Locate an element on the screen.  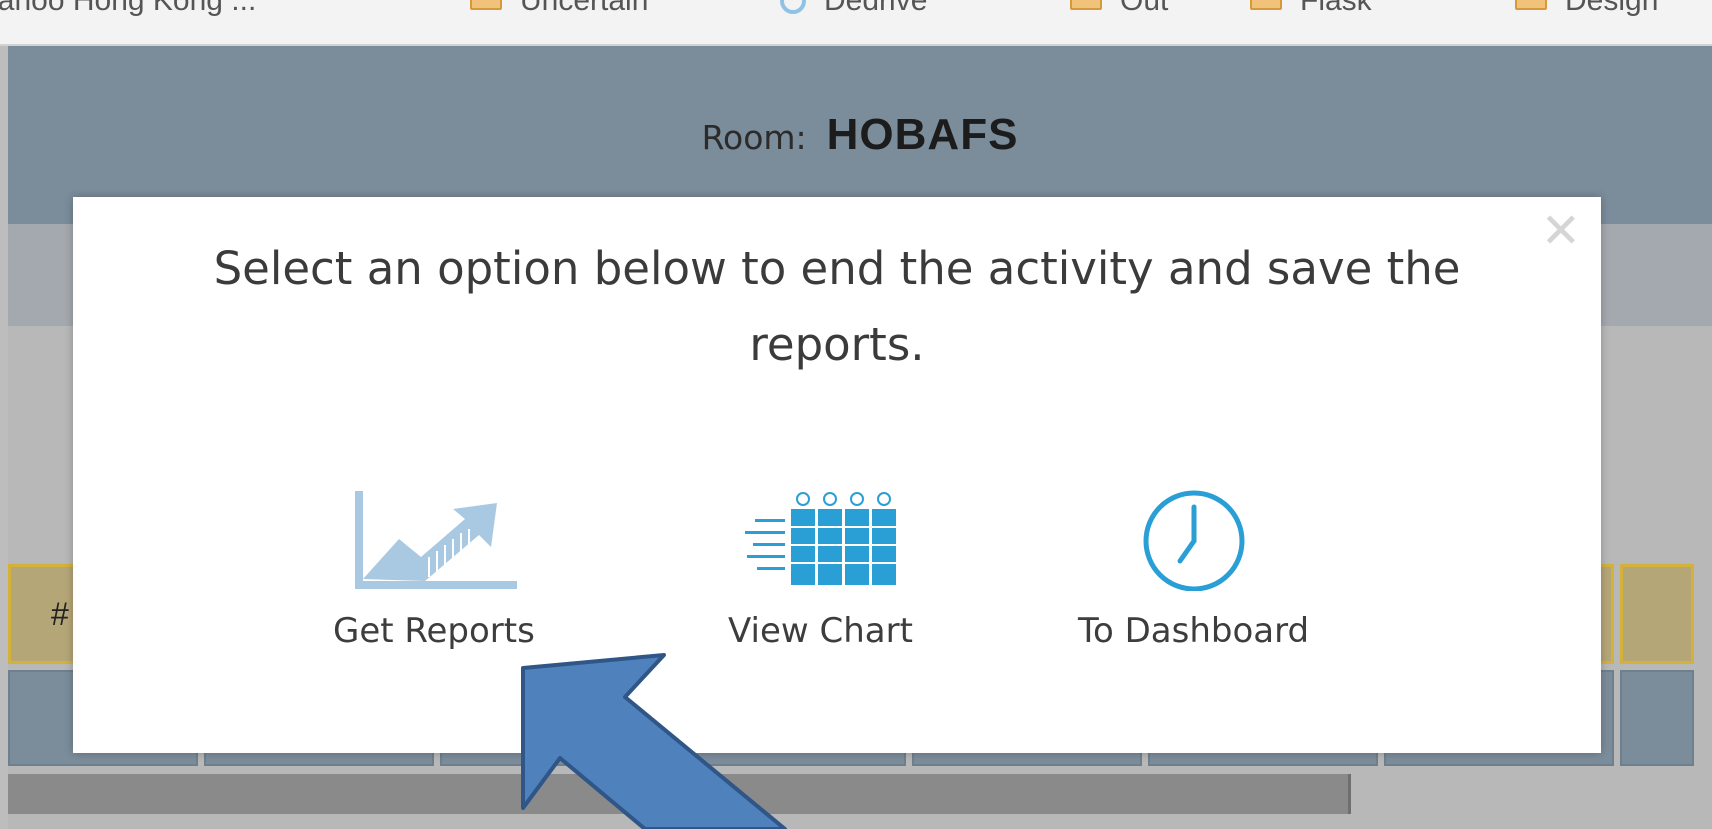
gear-icon is located at coordinates (793, 7).